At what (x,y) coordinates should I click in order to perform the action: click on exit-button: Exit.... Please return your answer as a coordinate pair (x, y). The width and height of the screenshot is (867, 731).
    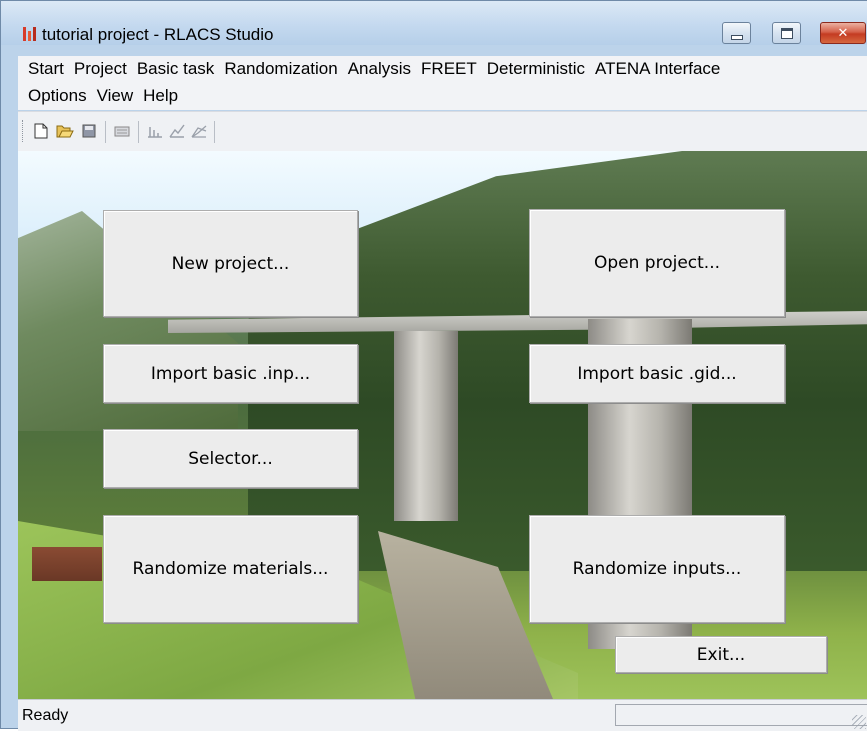
    Looking at the image, I should click on (721, 654).